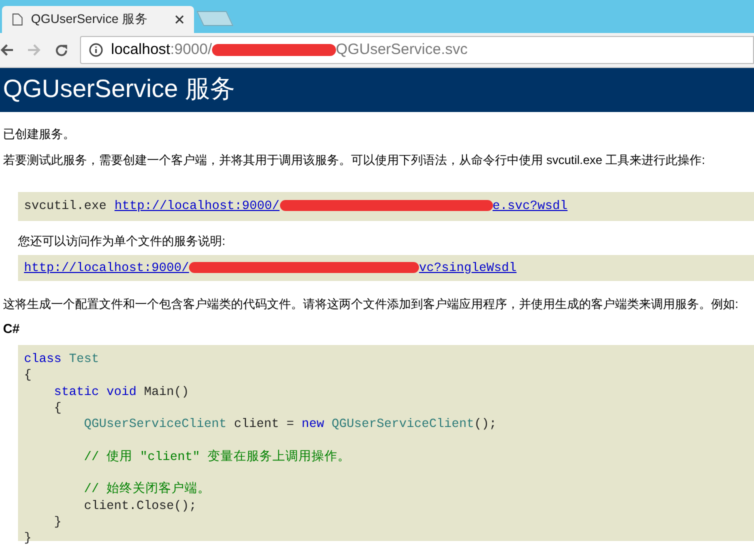  Describe the element at coordinates (140, 506) in the screenshot. I see `code-line: client.Close();` at that location.